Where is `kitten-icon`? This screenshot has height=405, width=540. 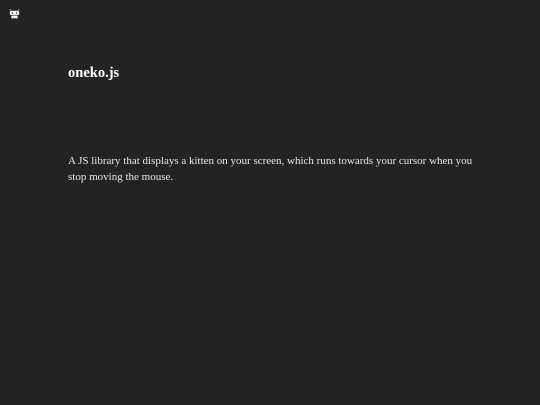 kitten-icon is located at coordinates (14, 13).